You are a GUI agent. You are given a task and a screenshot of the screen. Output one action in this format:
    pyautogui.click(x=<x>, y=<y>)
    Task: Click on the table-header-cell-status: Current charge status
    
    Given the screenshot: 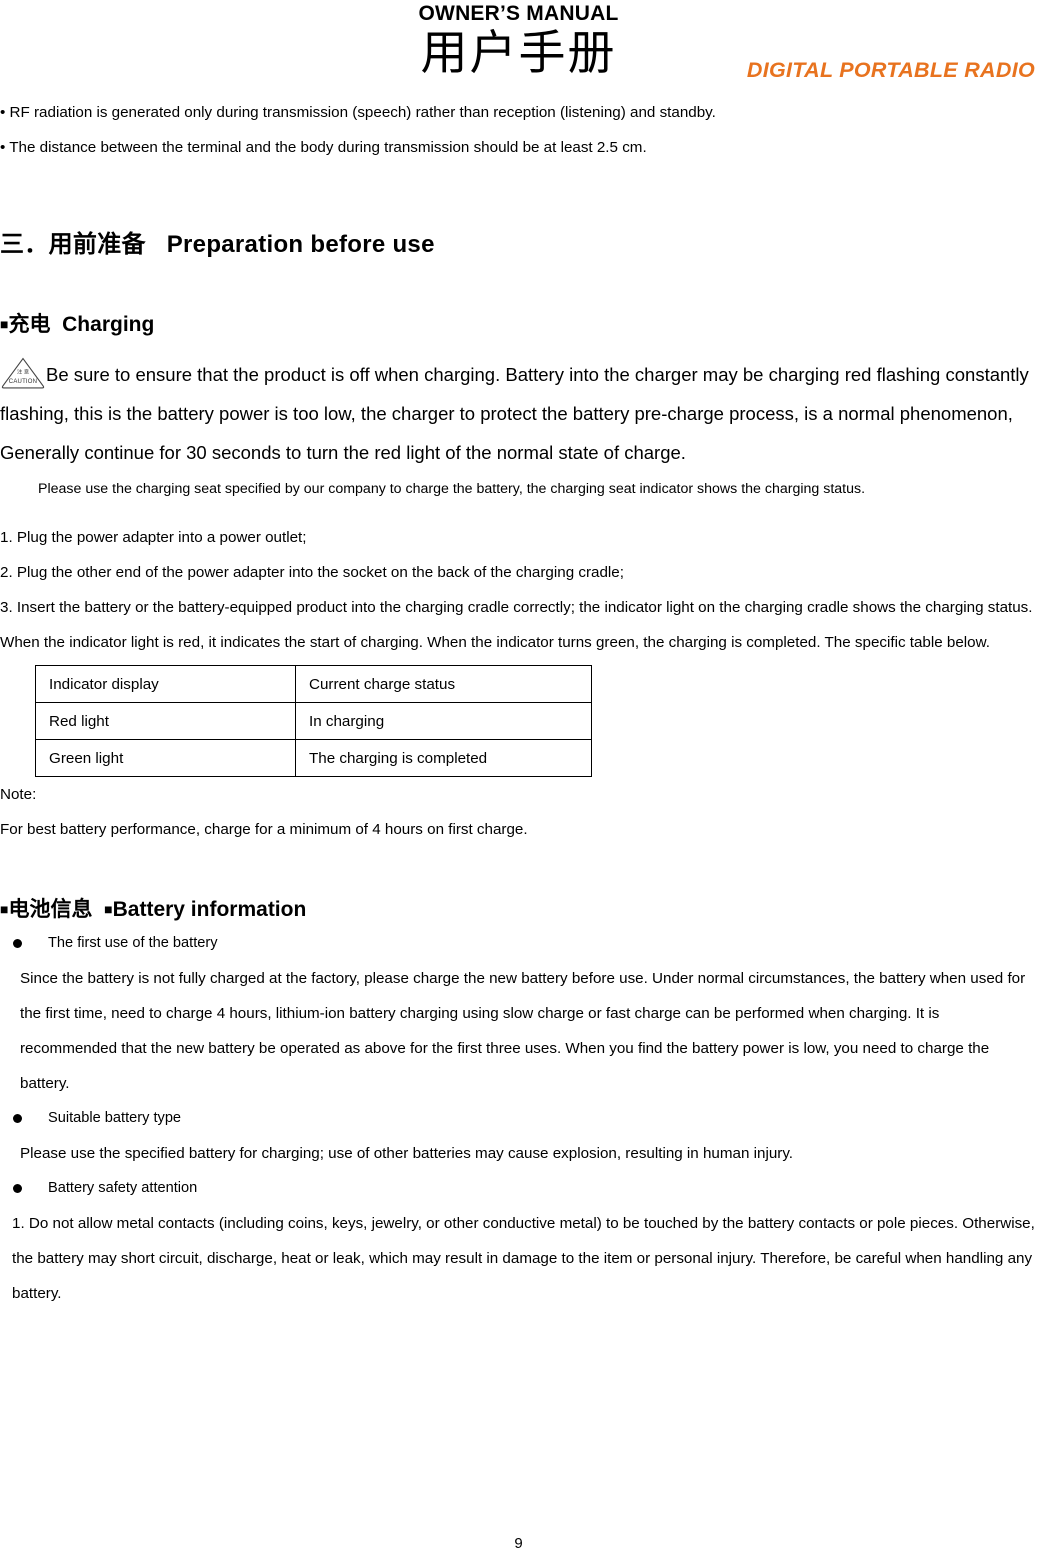 What is the action you would take?
    pyautogui.click(x=443, y=684)
    